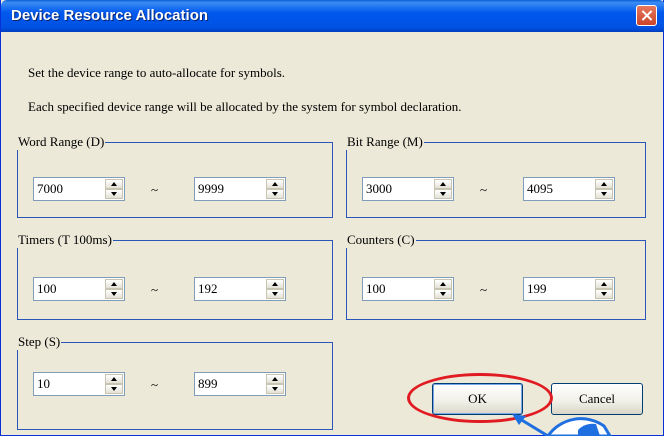  I want to click on step-end-value: 899, so click(208, 384).